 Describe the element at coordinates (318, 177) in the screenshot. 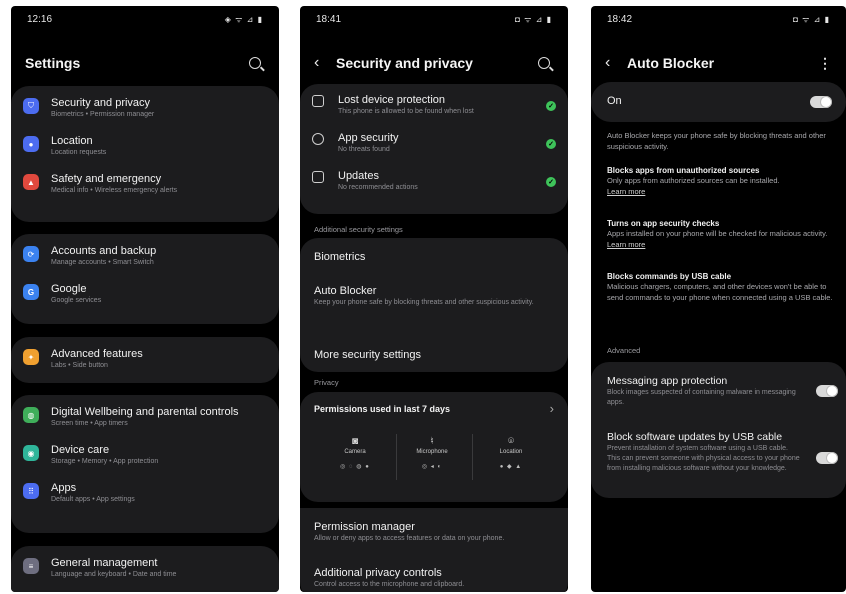

I see `update-icon` at that location.